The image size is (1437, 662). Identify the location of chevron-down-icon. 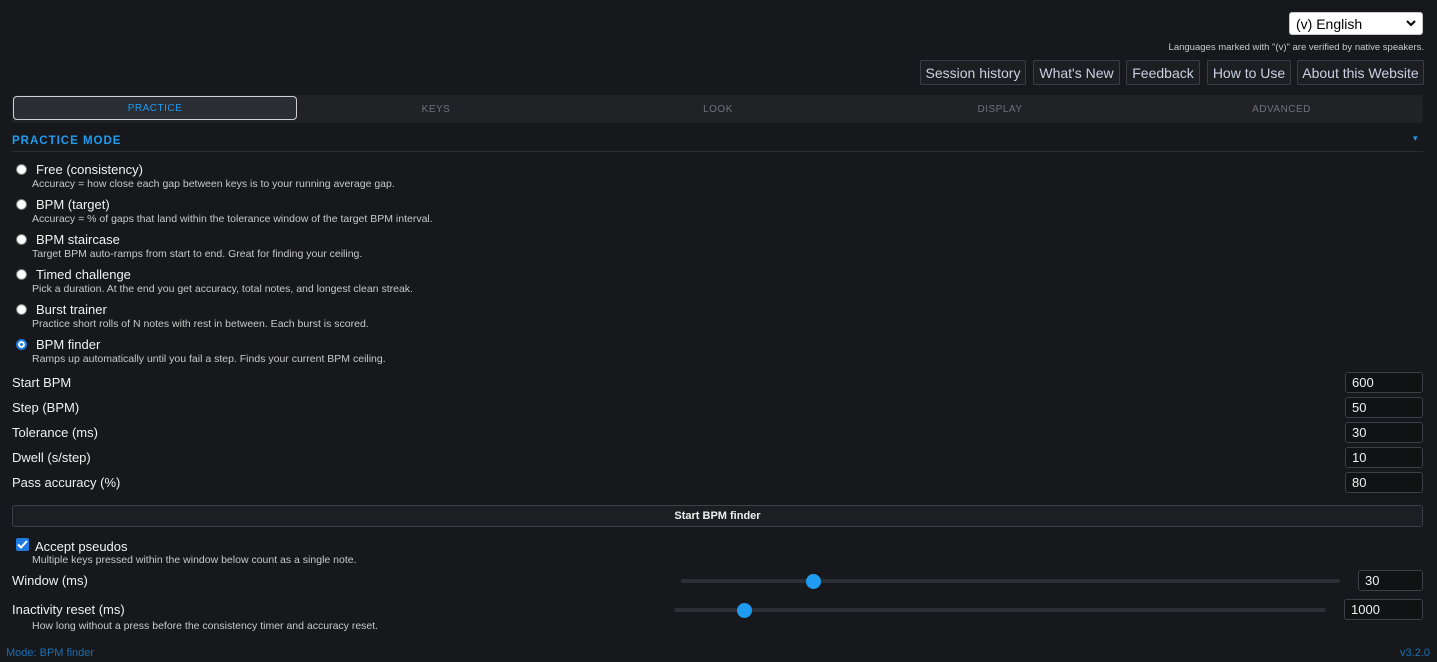
(1411, 23).